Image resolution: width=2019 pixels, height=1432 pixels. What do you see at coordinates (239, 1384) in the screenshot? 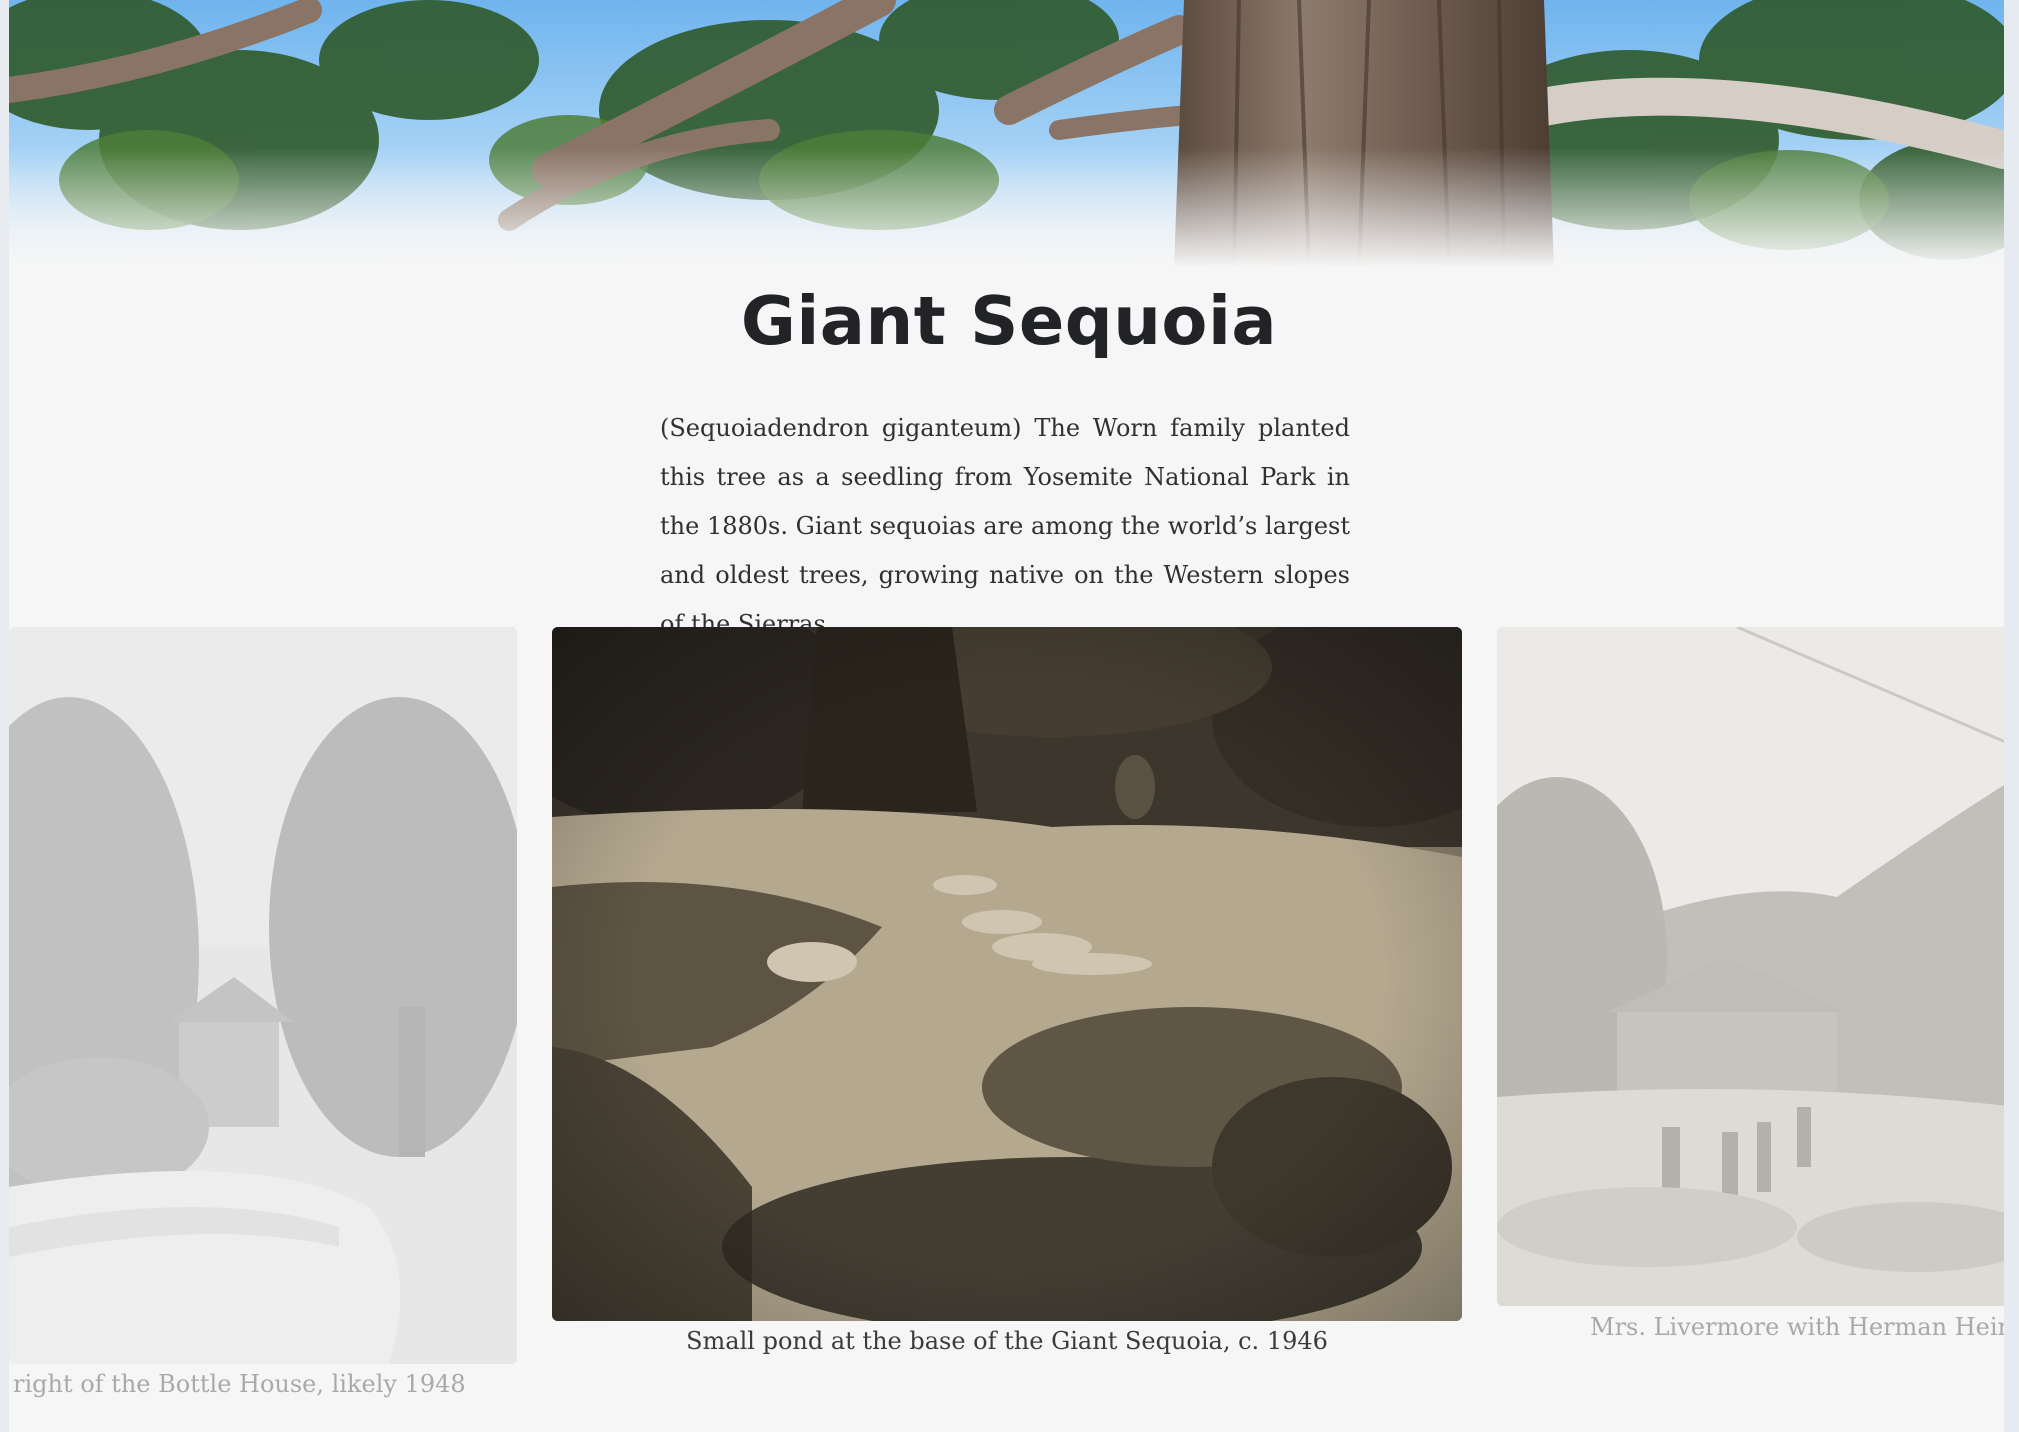
I see `slide-caption-previous: right of the Bottle House, likely 1948` at bounding box center [239, 1384].